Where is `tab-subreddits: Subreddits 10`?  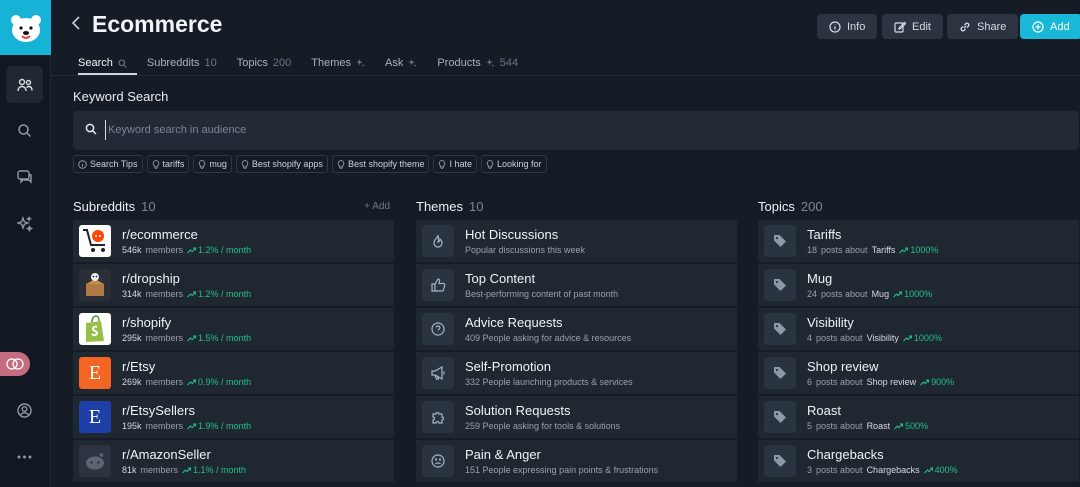
tab-subreddits: Subreddits 10 is located at coordinates (182, 62).